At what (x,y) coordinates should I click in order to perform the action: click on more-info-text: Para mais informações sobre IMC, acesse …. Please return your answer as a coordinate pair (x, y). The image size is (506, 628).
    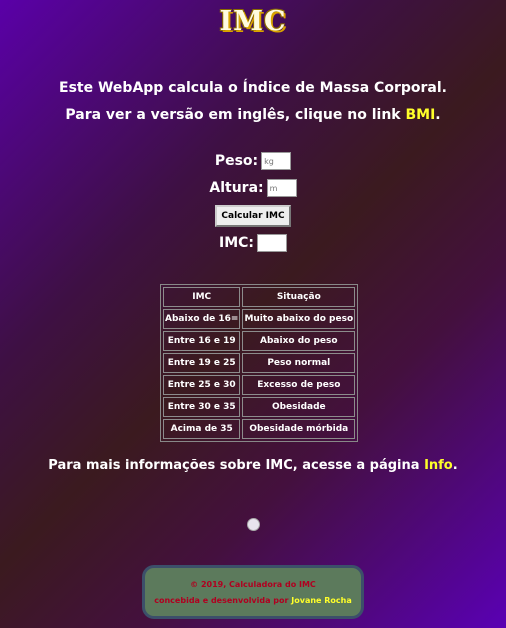
    Looking at the image, I should click on (253, 465).